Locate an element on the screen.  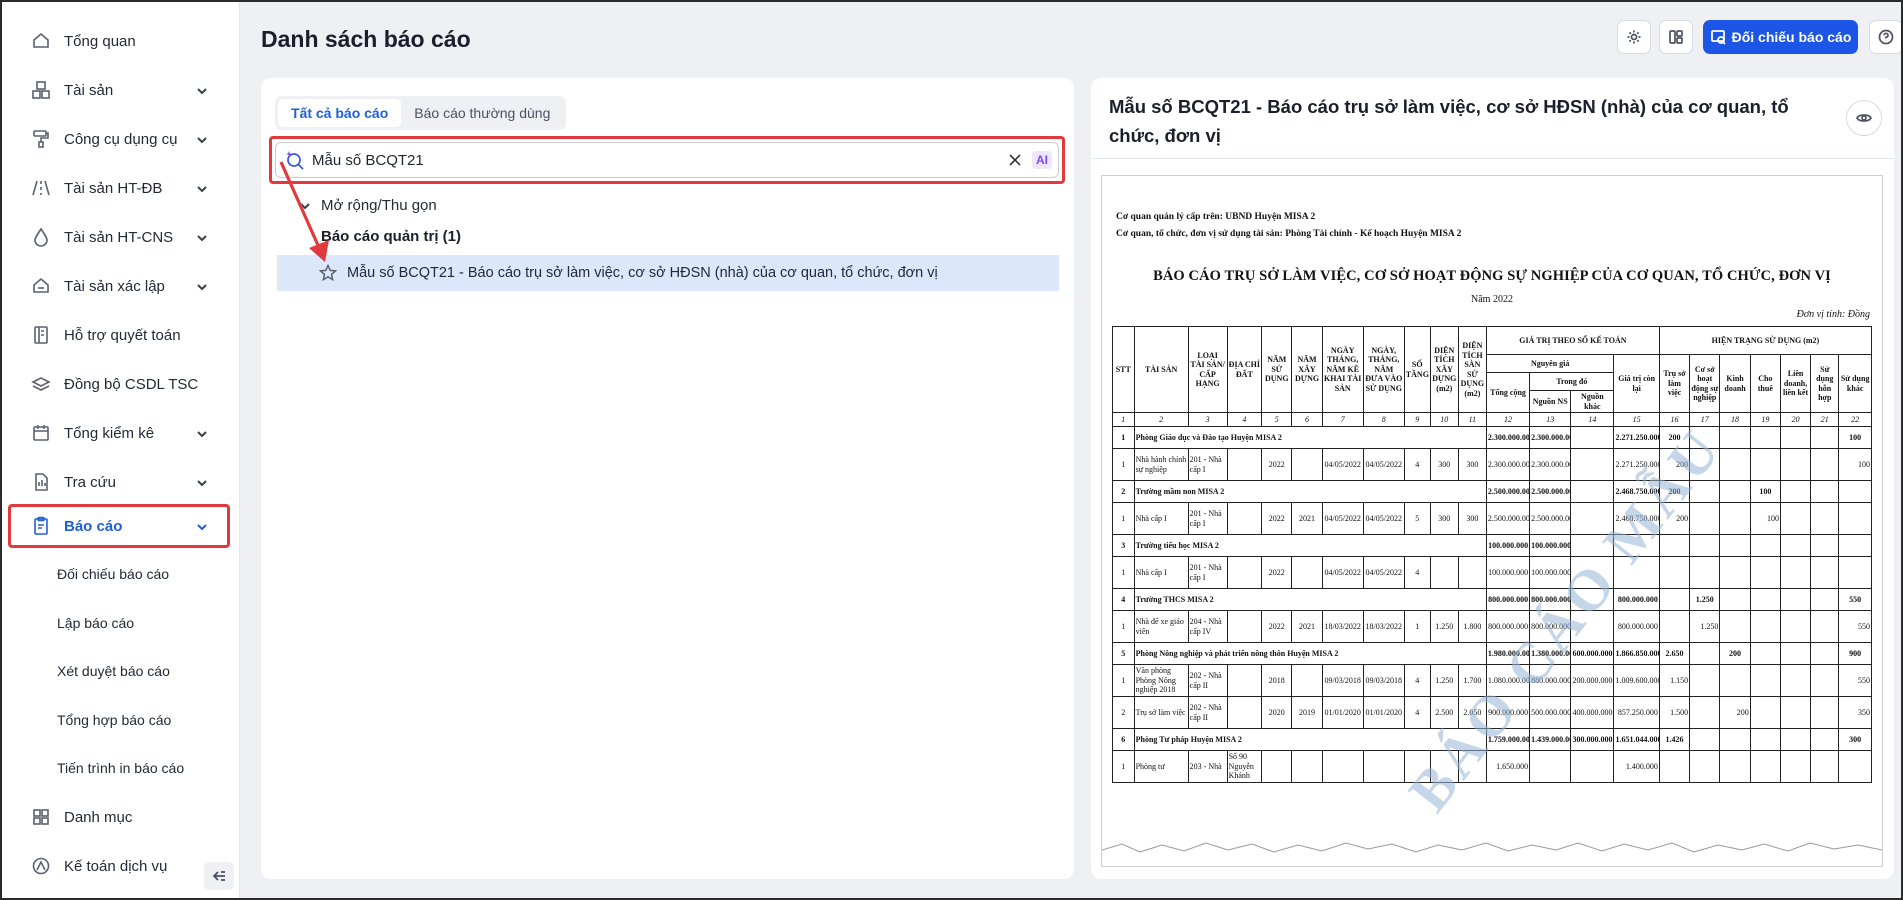
table-cell: Nhà hành chính sự nghiệp is located at coordinates (1161, 464).